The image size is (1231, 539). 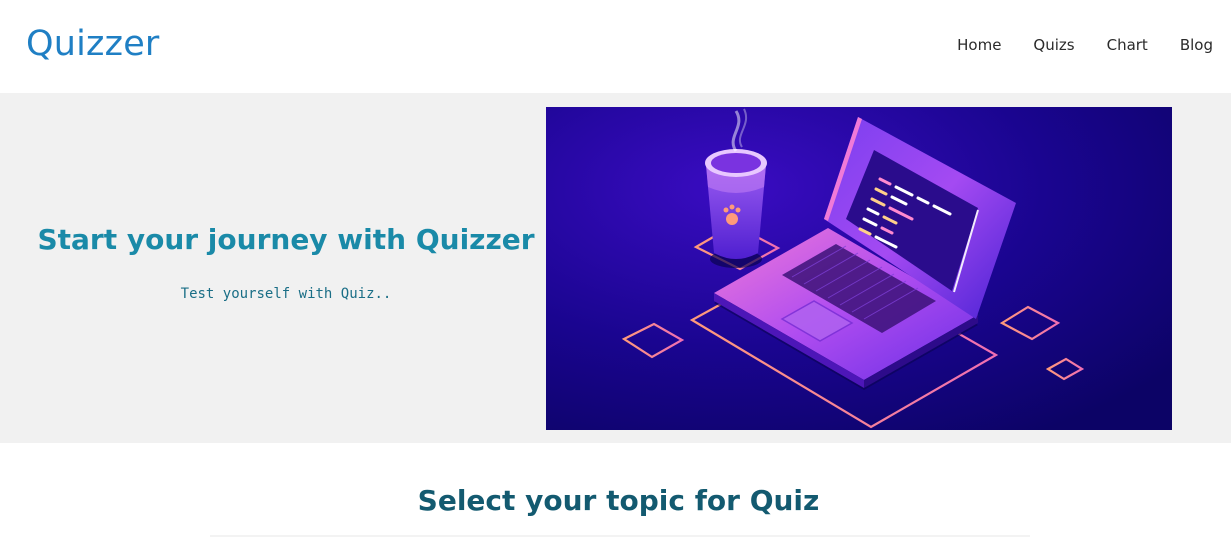 I want to click on section-title: Select your topic for Quiz, so click(x=618, y=500).